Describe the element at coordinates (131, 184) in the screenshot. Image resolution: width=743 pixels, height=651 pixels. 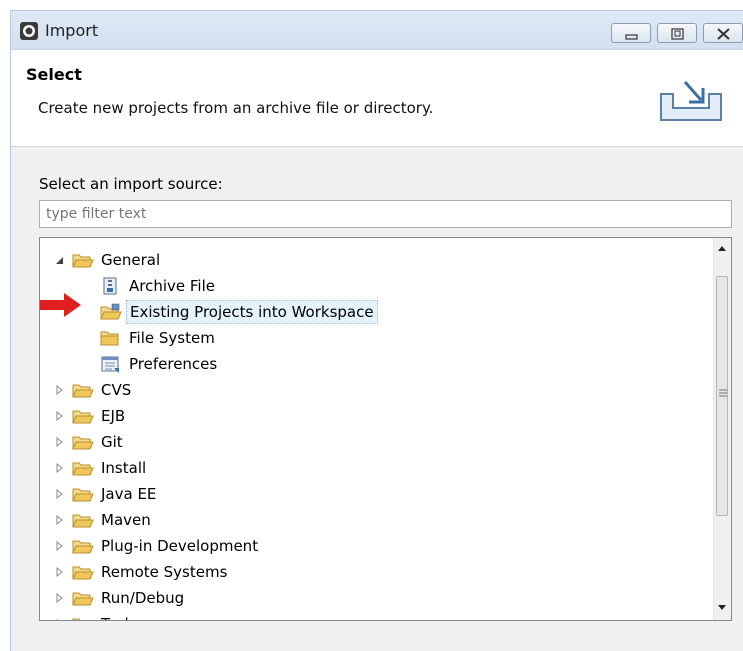
I see `import-source-label: Select an import source:` at that location.